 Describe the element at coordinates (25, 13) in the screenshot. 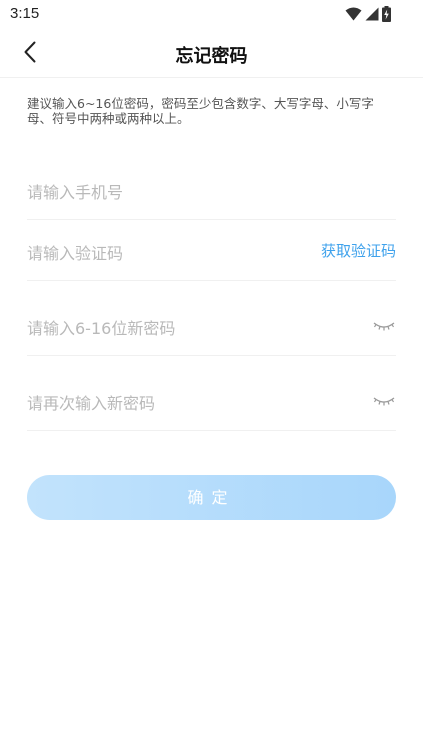

I see `status-time: 3:15` at that location.